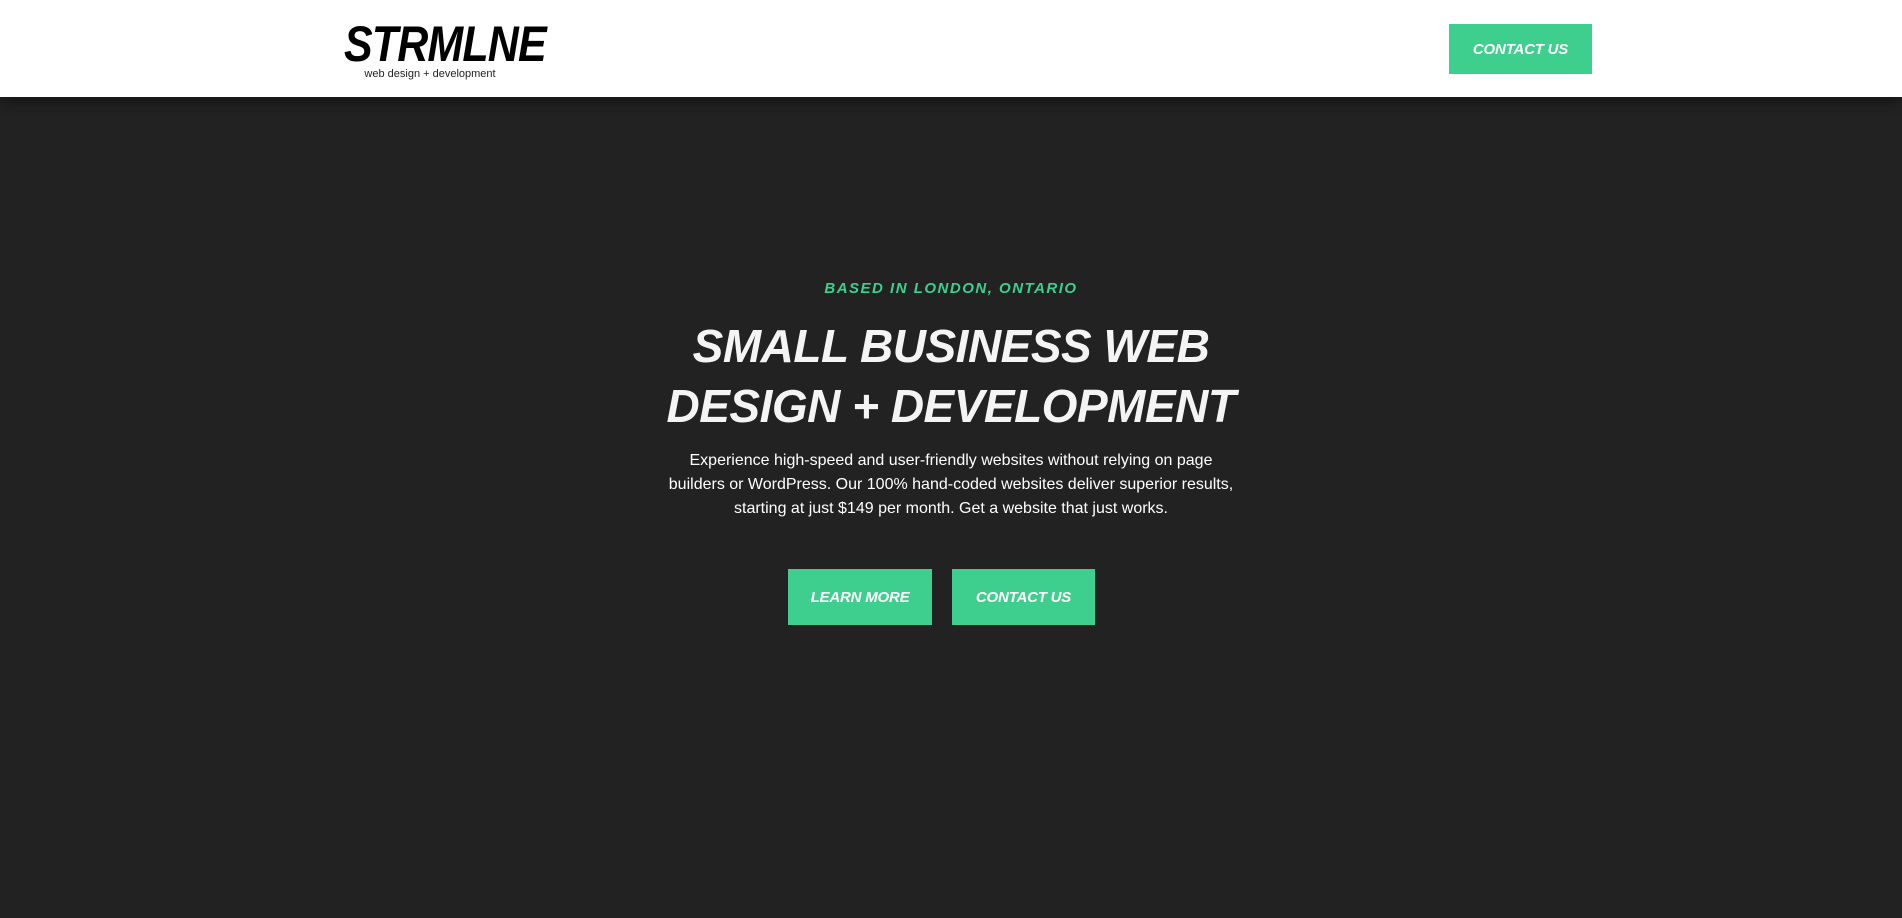 The width and height of the screenshot is (1902, 918). Describe the element at coordinates (445, 44) in the screenshot. I see `logo-name: STRMLNE` at that location.